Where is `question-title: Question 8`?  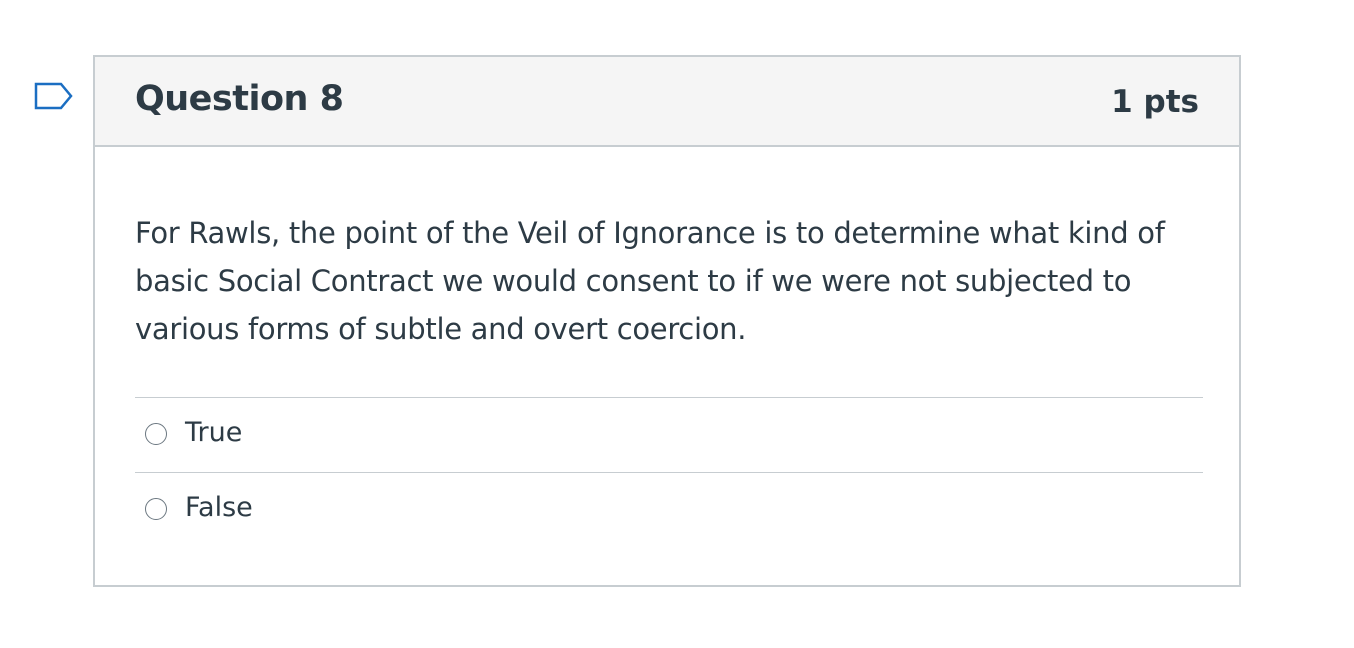 question-title: Question 8 is located at coordinates (239, 99).